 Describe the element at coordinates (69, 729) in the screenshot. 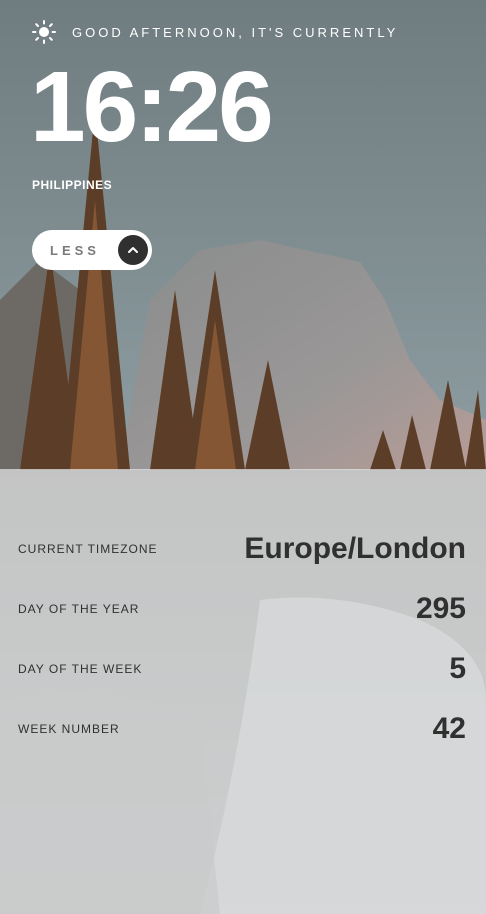

I see `info-label: WEEK NUMBER` at that location.